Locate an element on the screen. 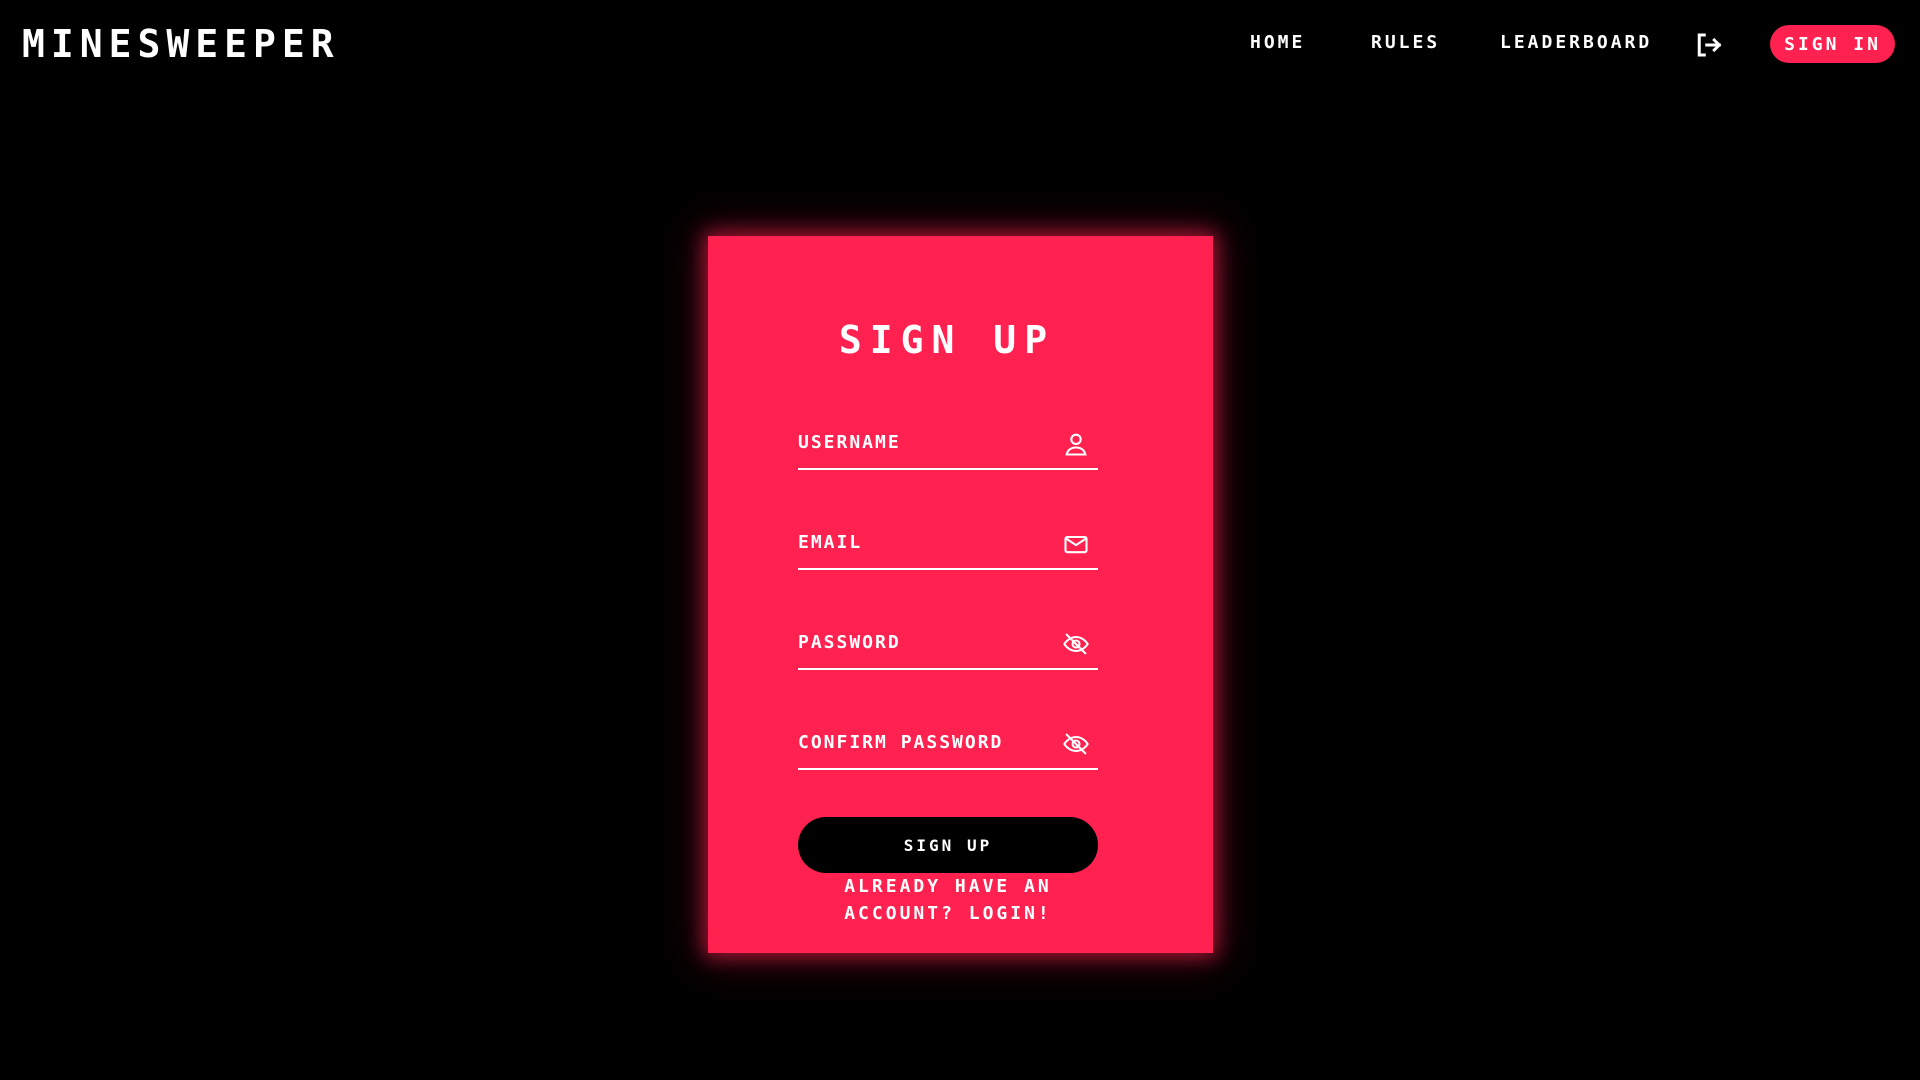  login-link: ALREADY HAVE AN ACCOUNT? LOGIN! is located at coordinates (948, 900).